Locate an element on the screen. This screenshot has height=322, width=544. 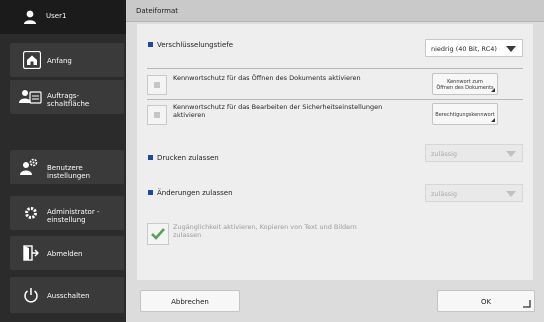
sidebar-item-user-settings: Benutzere instellungen is located at coordinates (67, 167).